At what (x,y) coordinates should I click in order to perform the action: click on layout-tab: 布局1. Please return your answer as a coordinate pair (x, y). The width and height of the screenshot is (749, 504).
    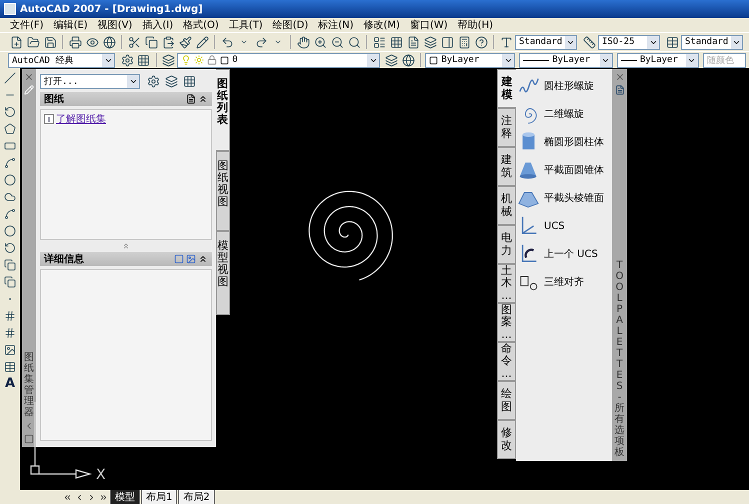
    Looking at the image, I should click on (159, 497).